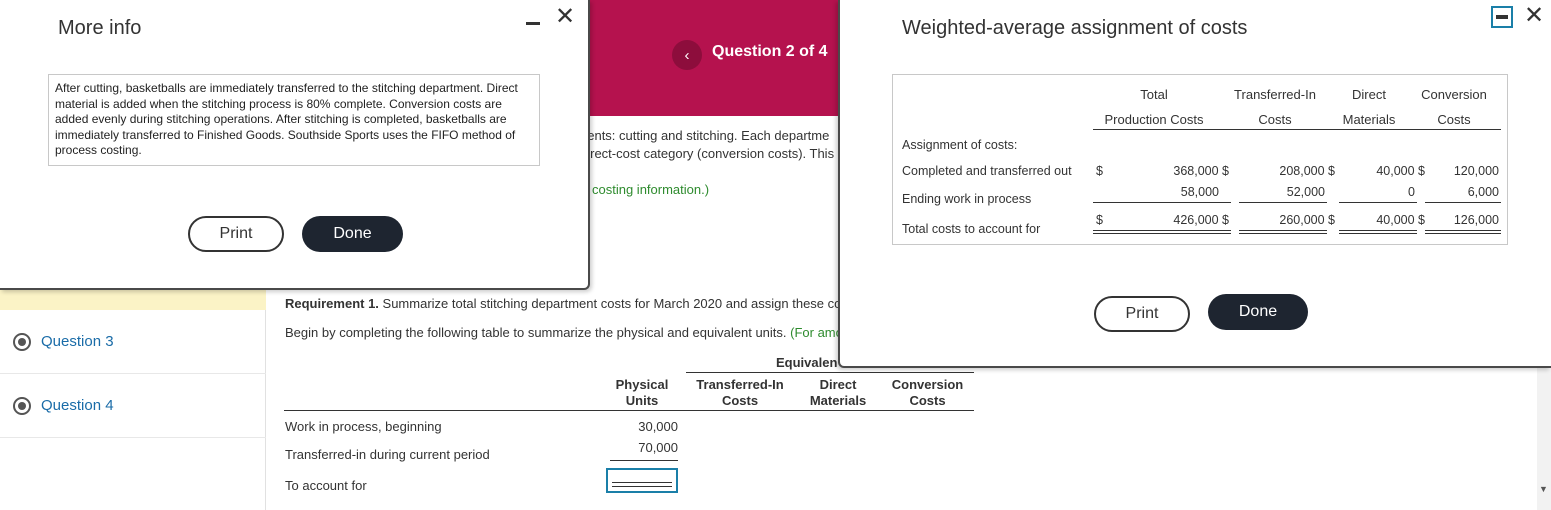  Describe the element at coordinates (77, 341) in the screenshot. I see `nav-question-label: Question 3` at that location.